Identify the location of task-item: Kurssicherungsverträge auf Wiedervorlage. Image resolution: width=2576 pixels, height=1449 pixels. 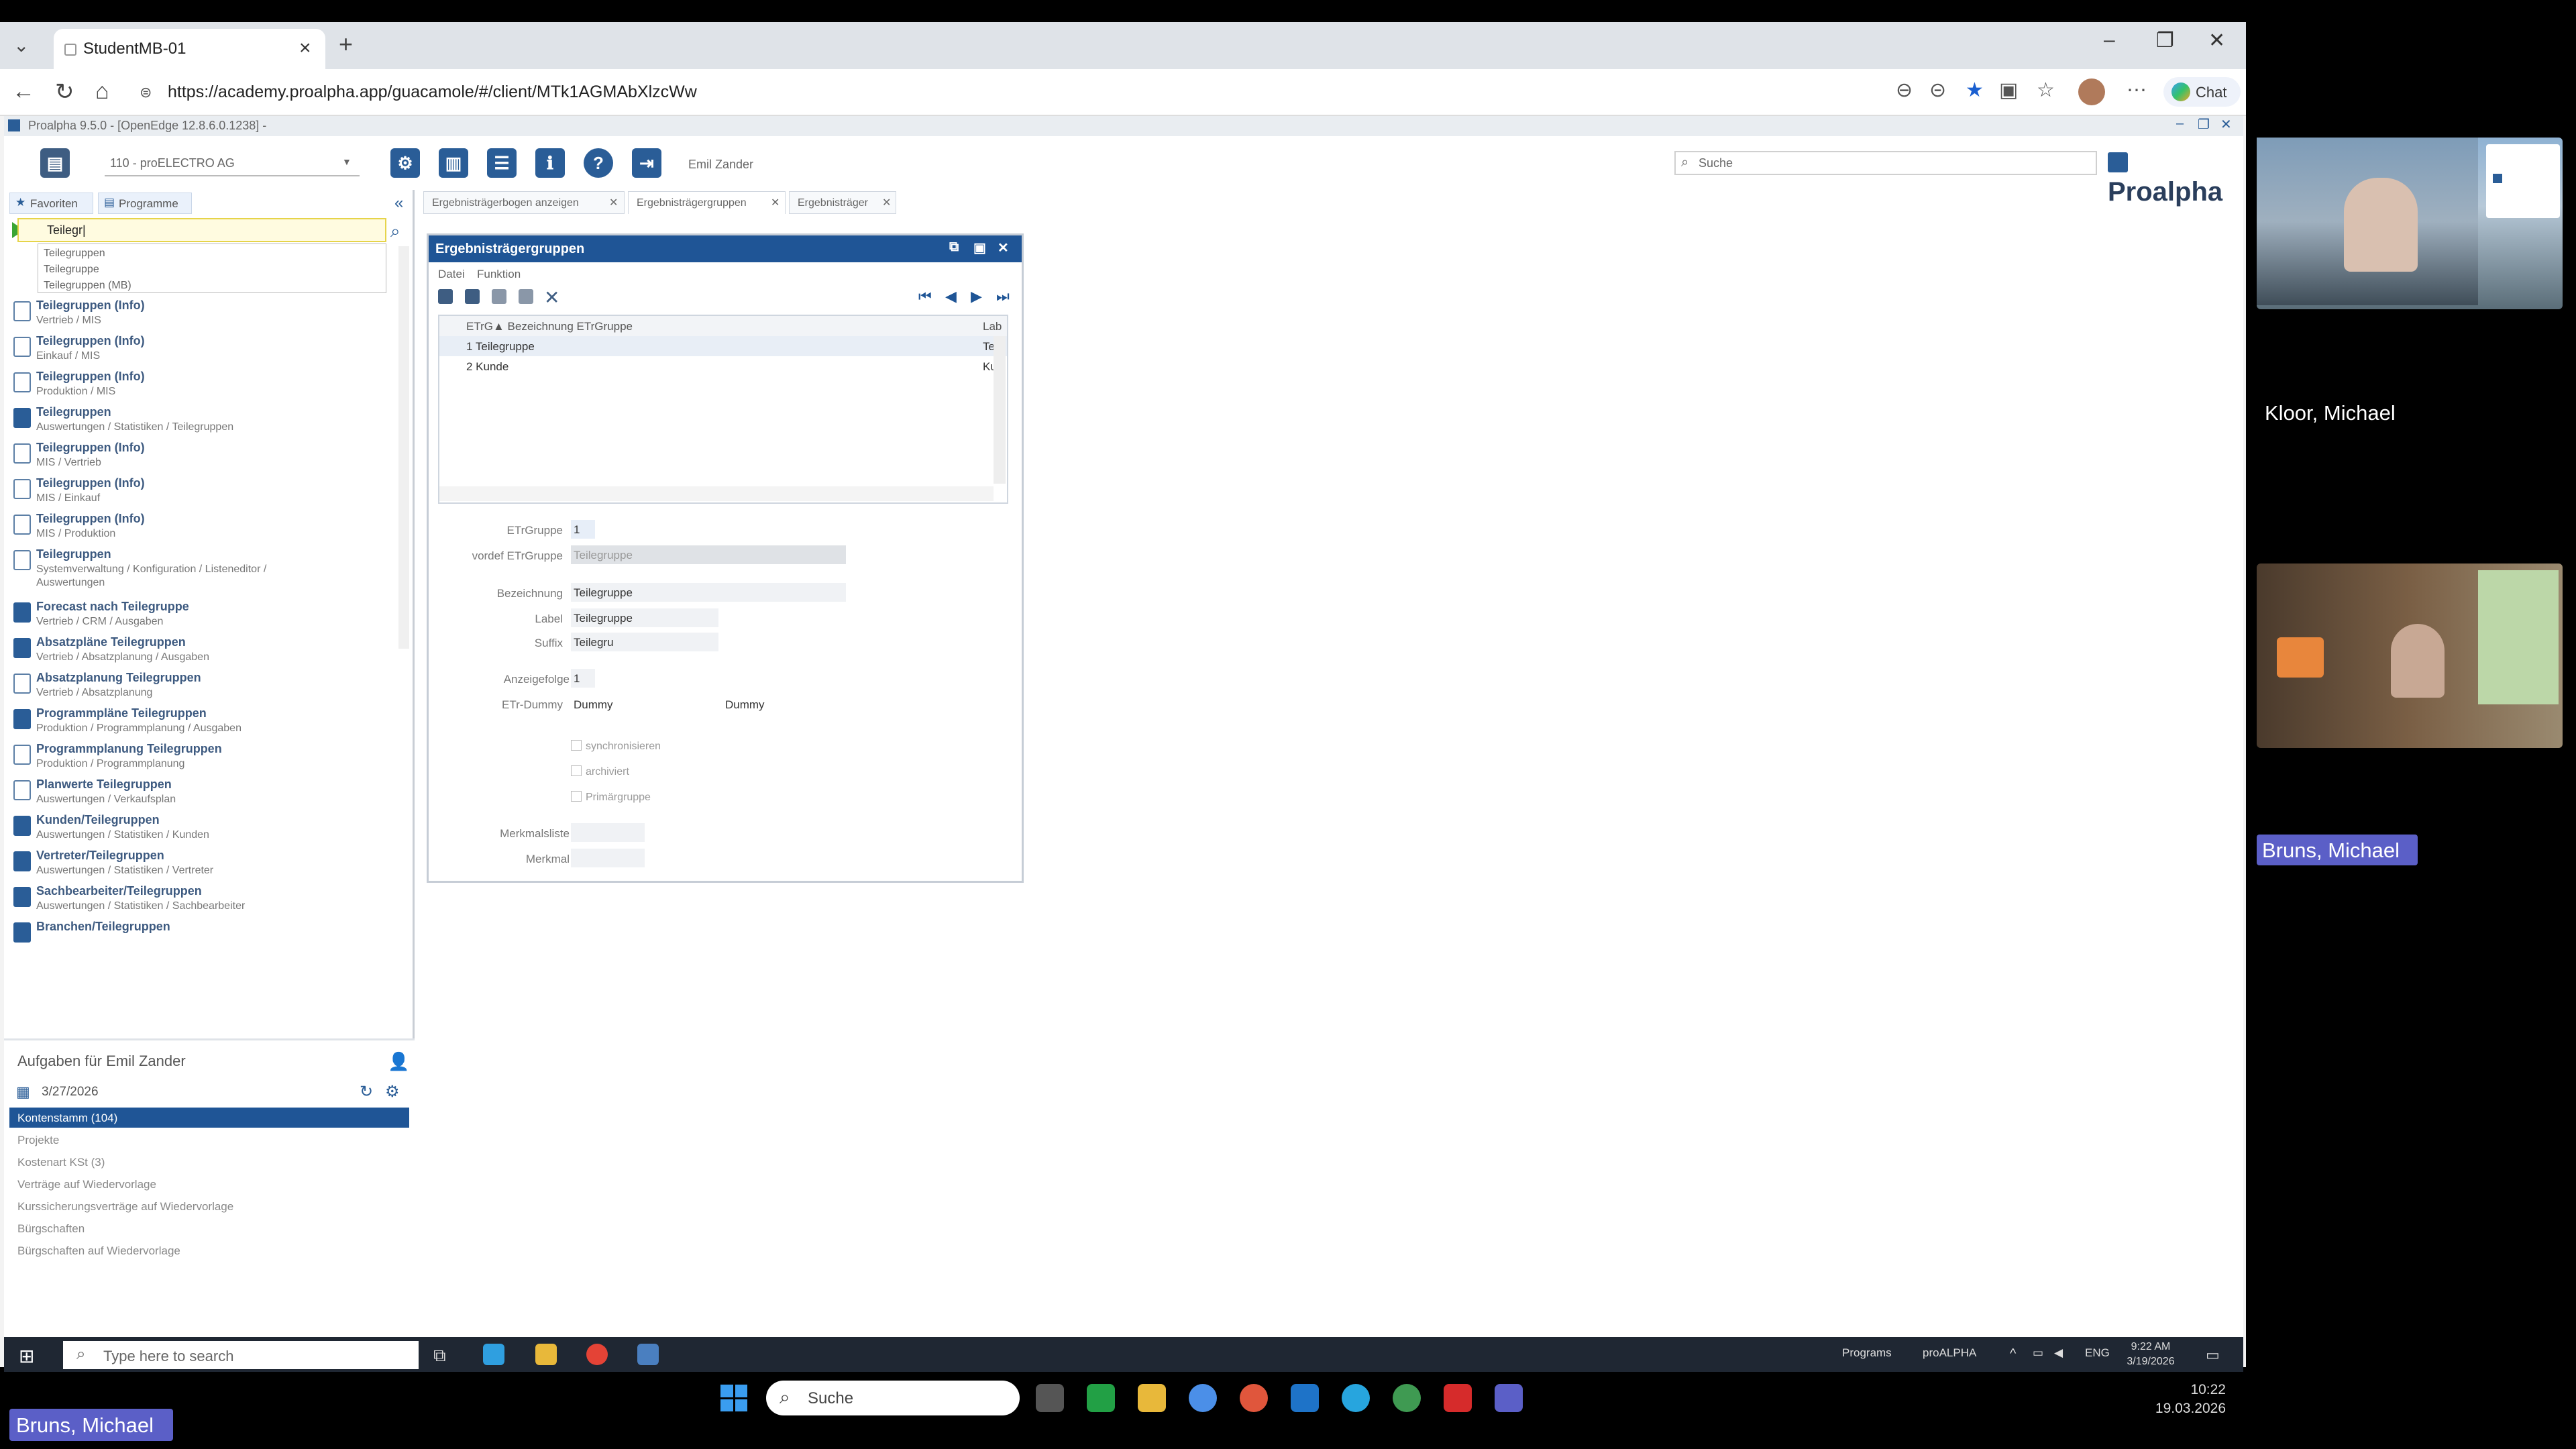
(209, 1206).